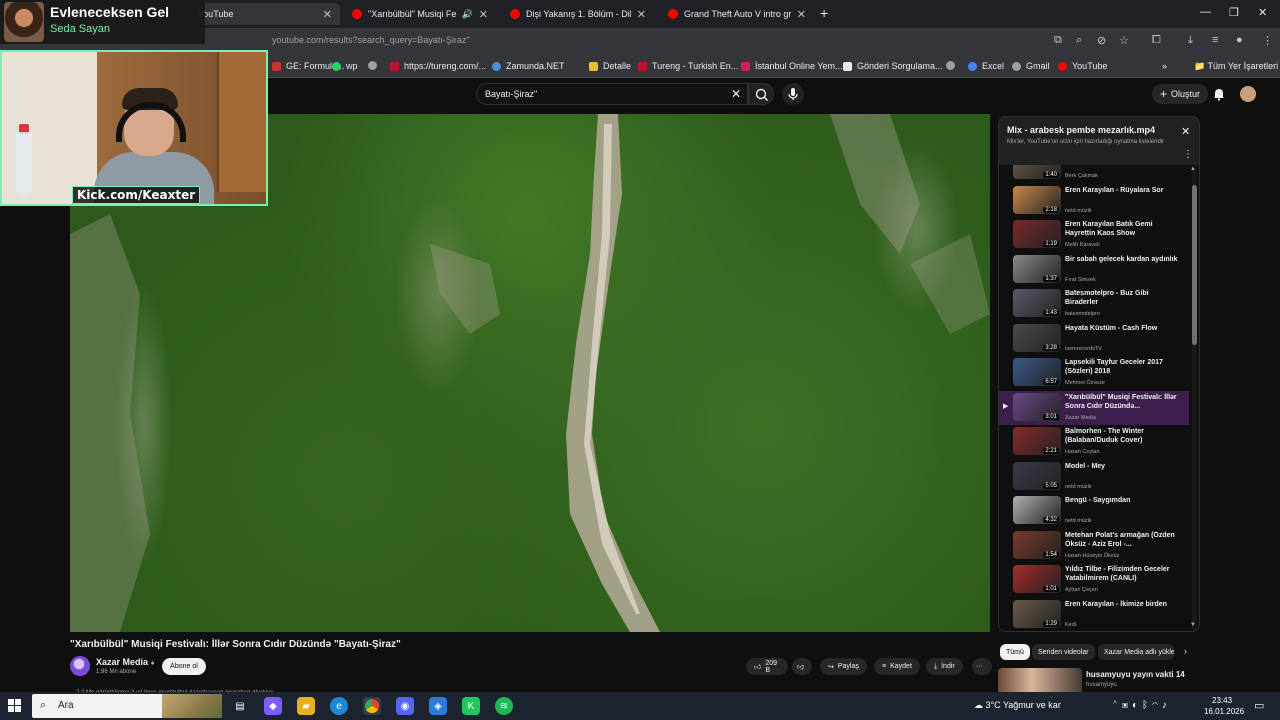 The width and height of the screenshot is (1280, 720). I want to click on new-tab-button: +, so click(824, 13).